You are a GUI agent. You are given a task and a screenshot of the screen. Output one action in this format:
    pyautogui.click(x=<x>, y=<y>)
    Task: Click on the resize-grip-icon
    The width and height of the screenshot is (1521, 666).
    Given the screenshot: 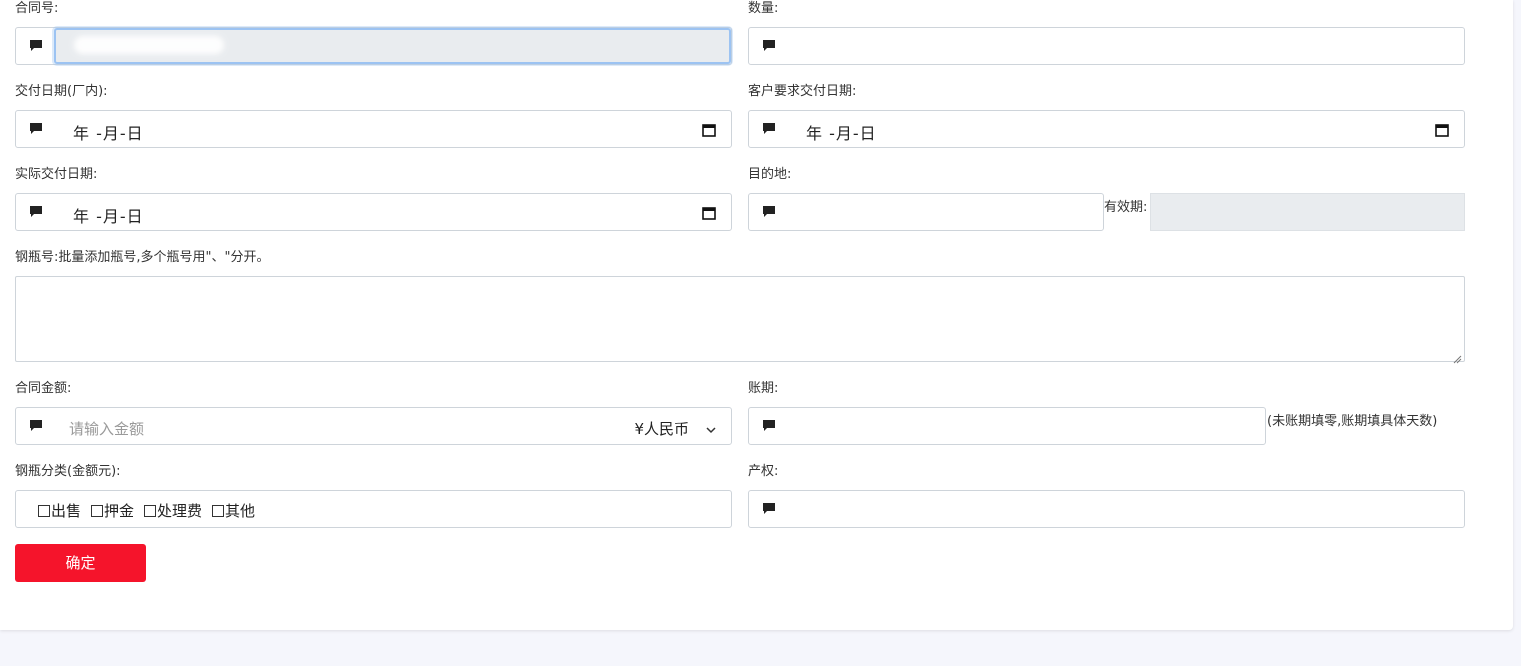 What is the action you would take?
    pyautogui.click(x=1457, y=356)
    